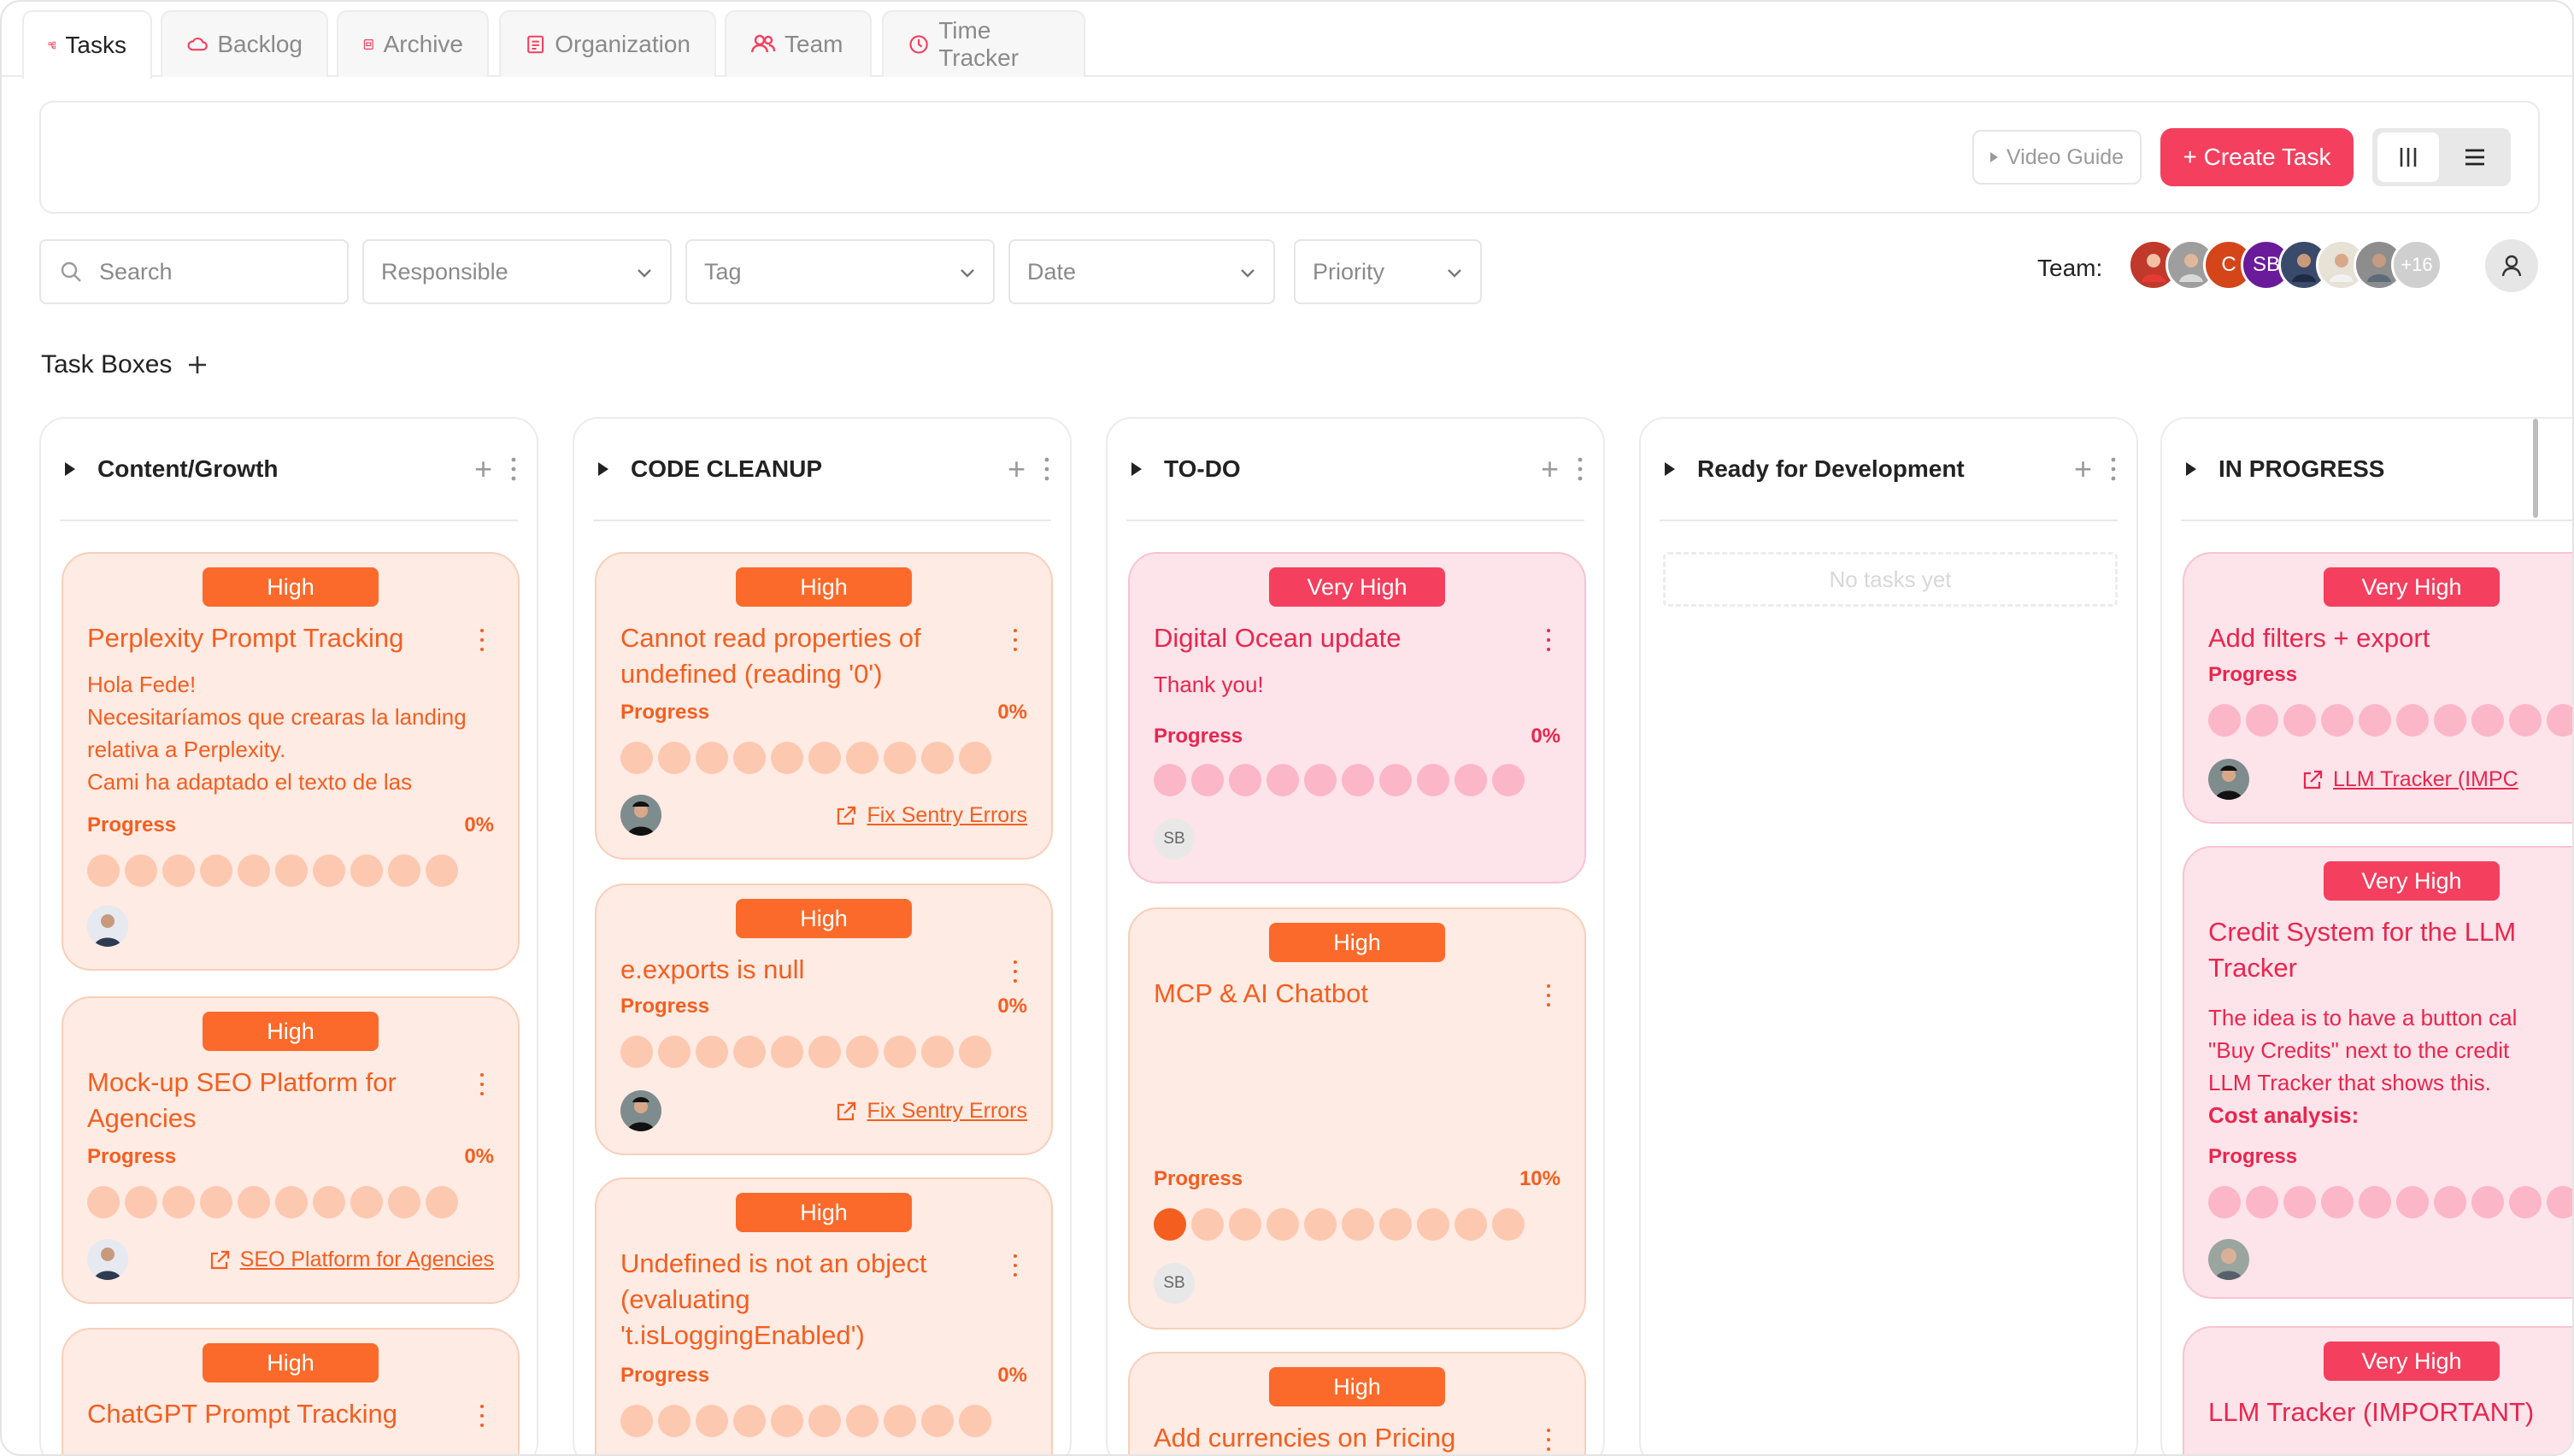 The height and width of the screenshot is (1456, 2574). I want to click on task-title: Mock-up SEO Platform for Agencies, so click(266, 1100).